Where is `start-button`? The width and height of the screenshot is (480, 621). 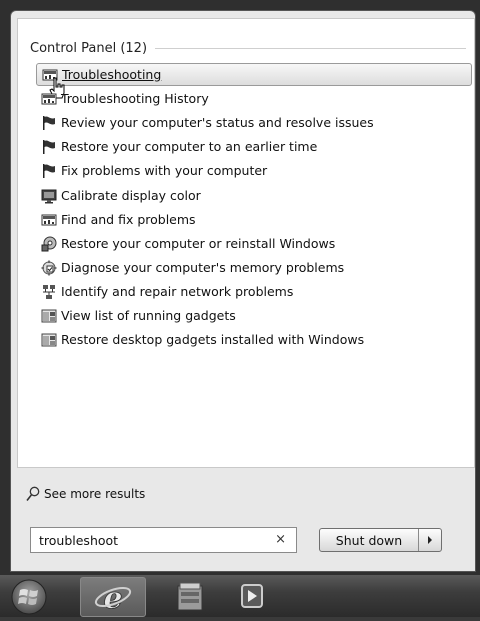
start-button is located at coordinates (31, 597).